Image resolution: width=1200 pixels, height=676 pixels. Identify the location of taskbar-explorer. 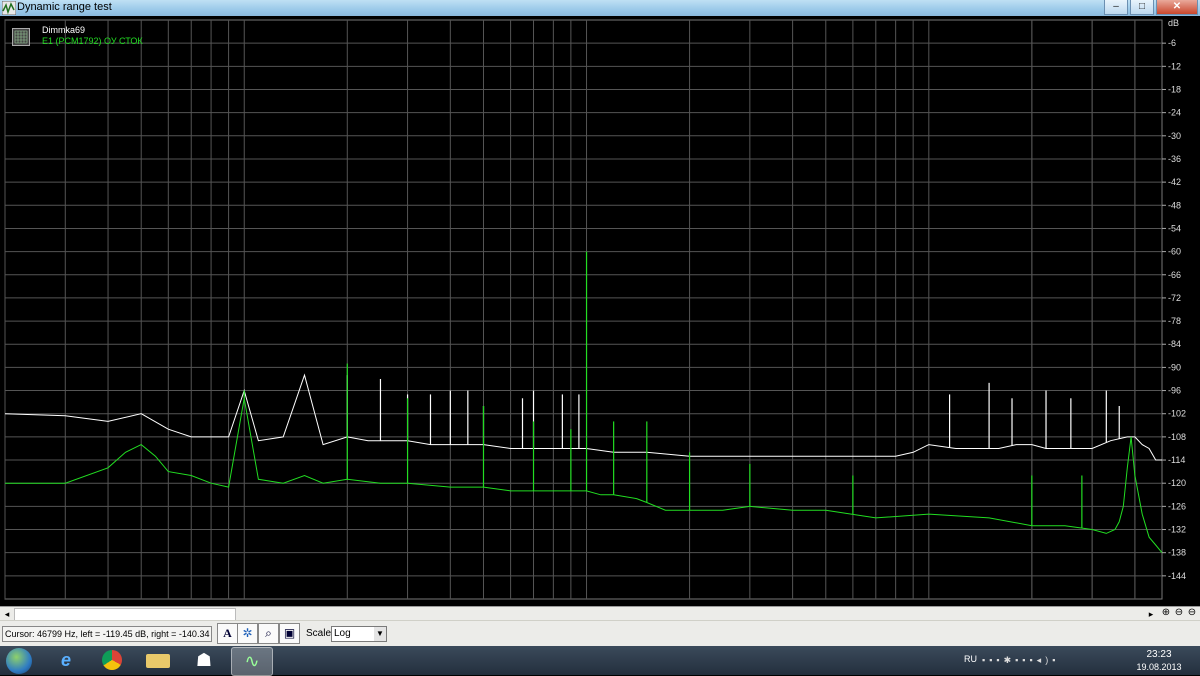
(158, 660).